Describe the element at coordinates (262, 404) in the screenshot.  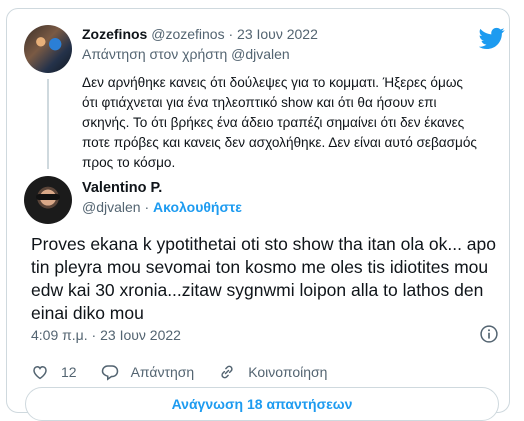
I see `read-replies-button: Ανάγνωση 18 απαντήσεων` at that location.